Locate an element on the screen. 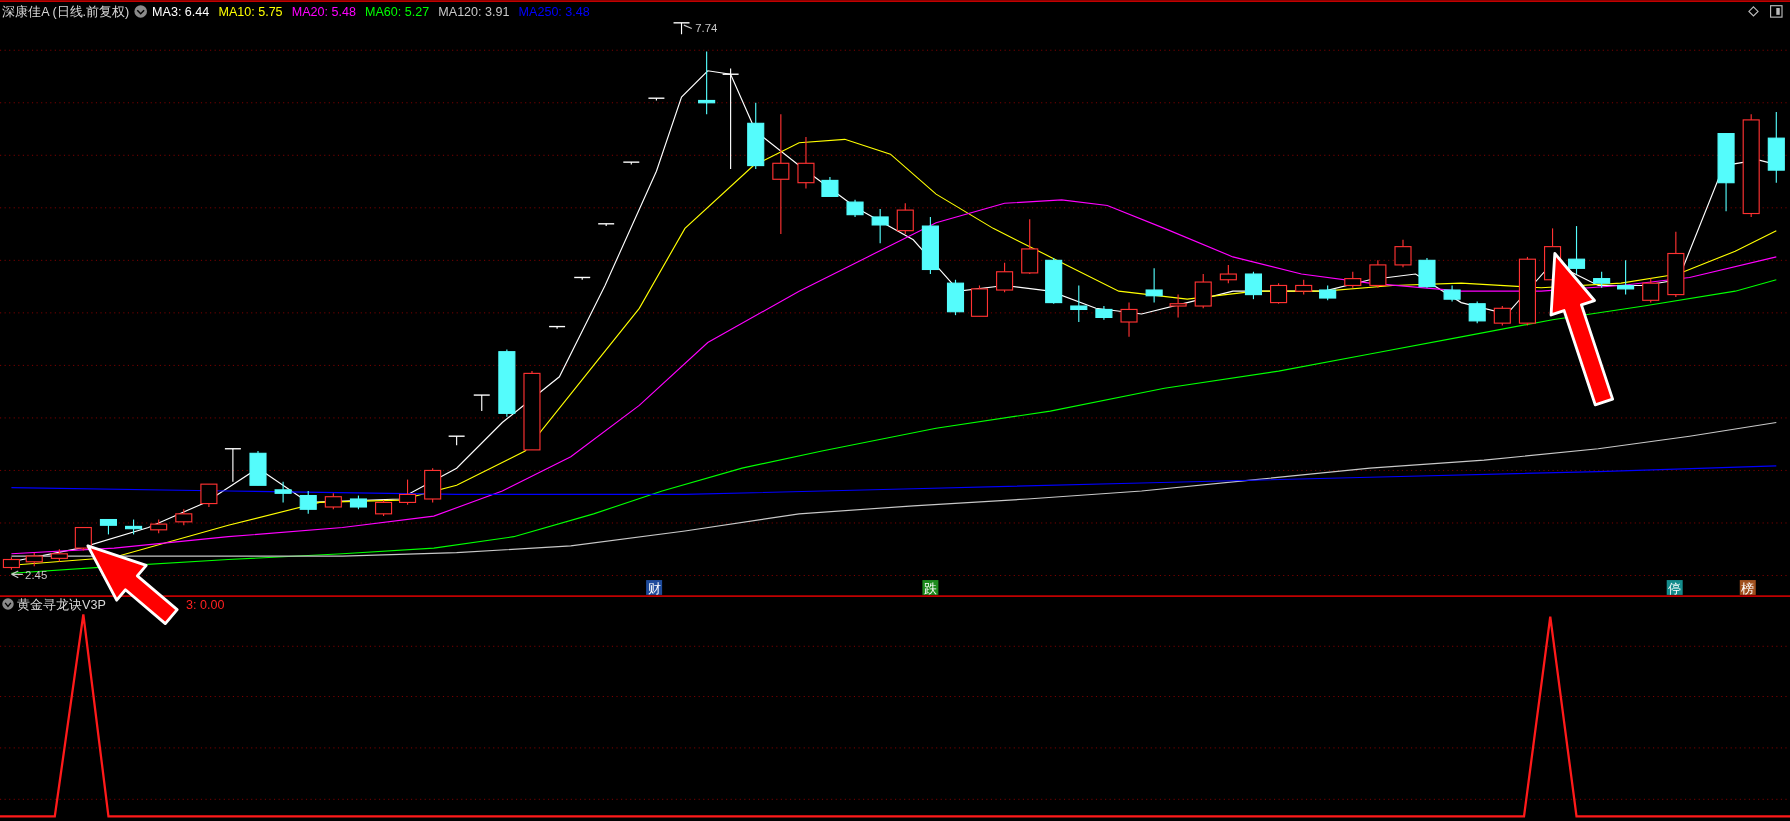 The height and width of the screenshot is (821, 1790). indicator-title: 黄金寻龙诀V3P is located at coordinates (61, 604).